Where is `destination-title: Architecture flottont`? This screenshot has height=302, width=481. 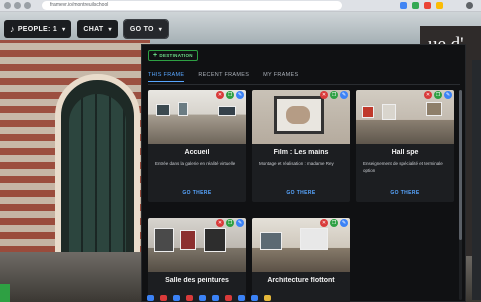 destination-title: Architecture flottont is located at coordinates (301, 280).